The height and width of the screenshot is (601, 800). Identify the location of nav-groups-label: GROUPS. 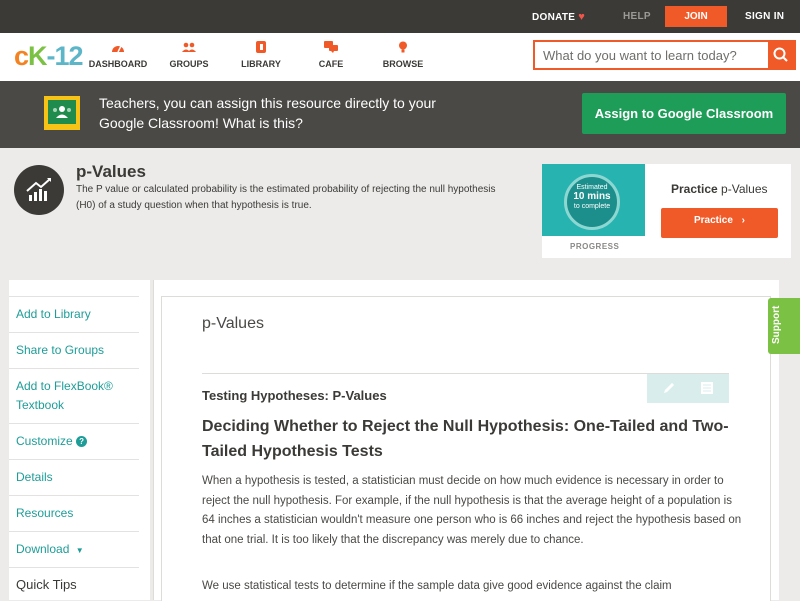
(189, 64).